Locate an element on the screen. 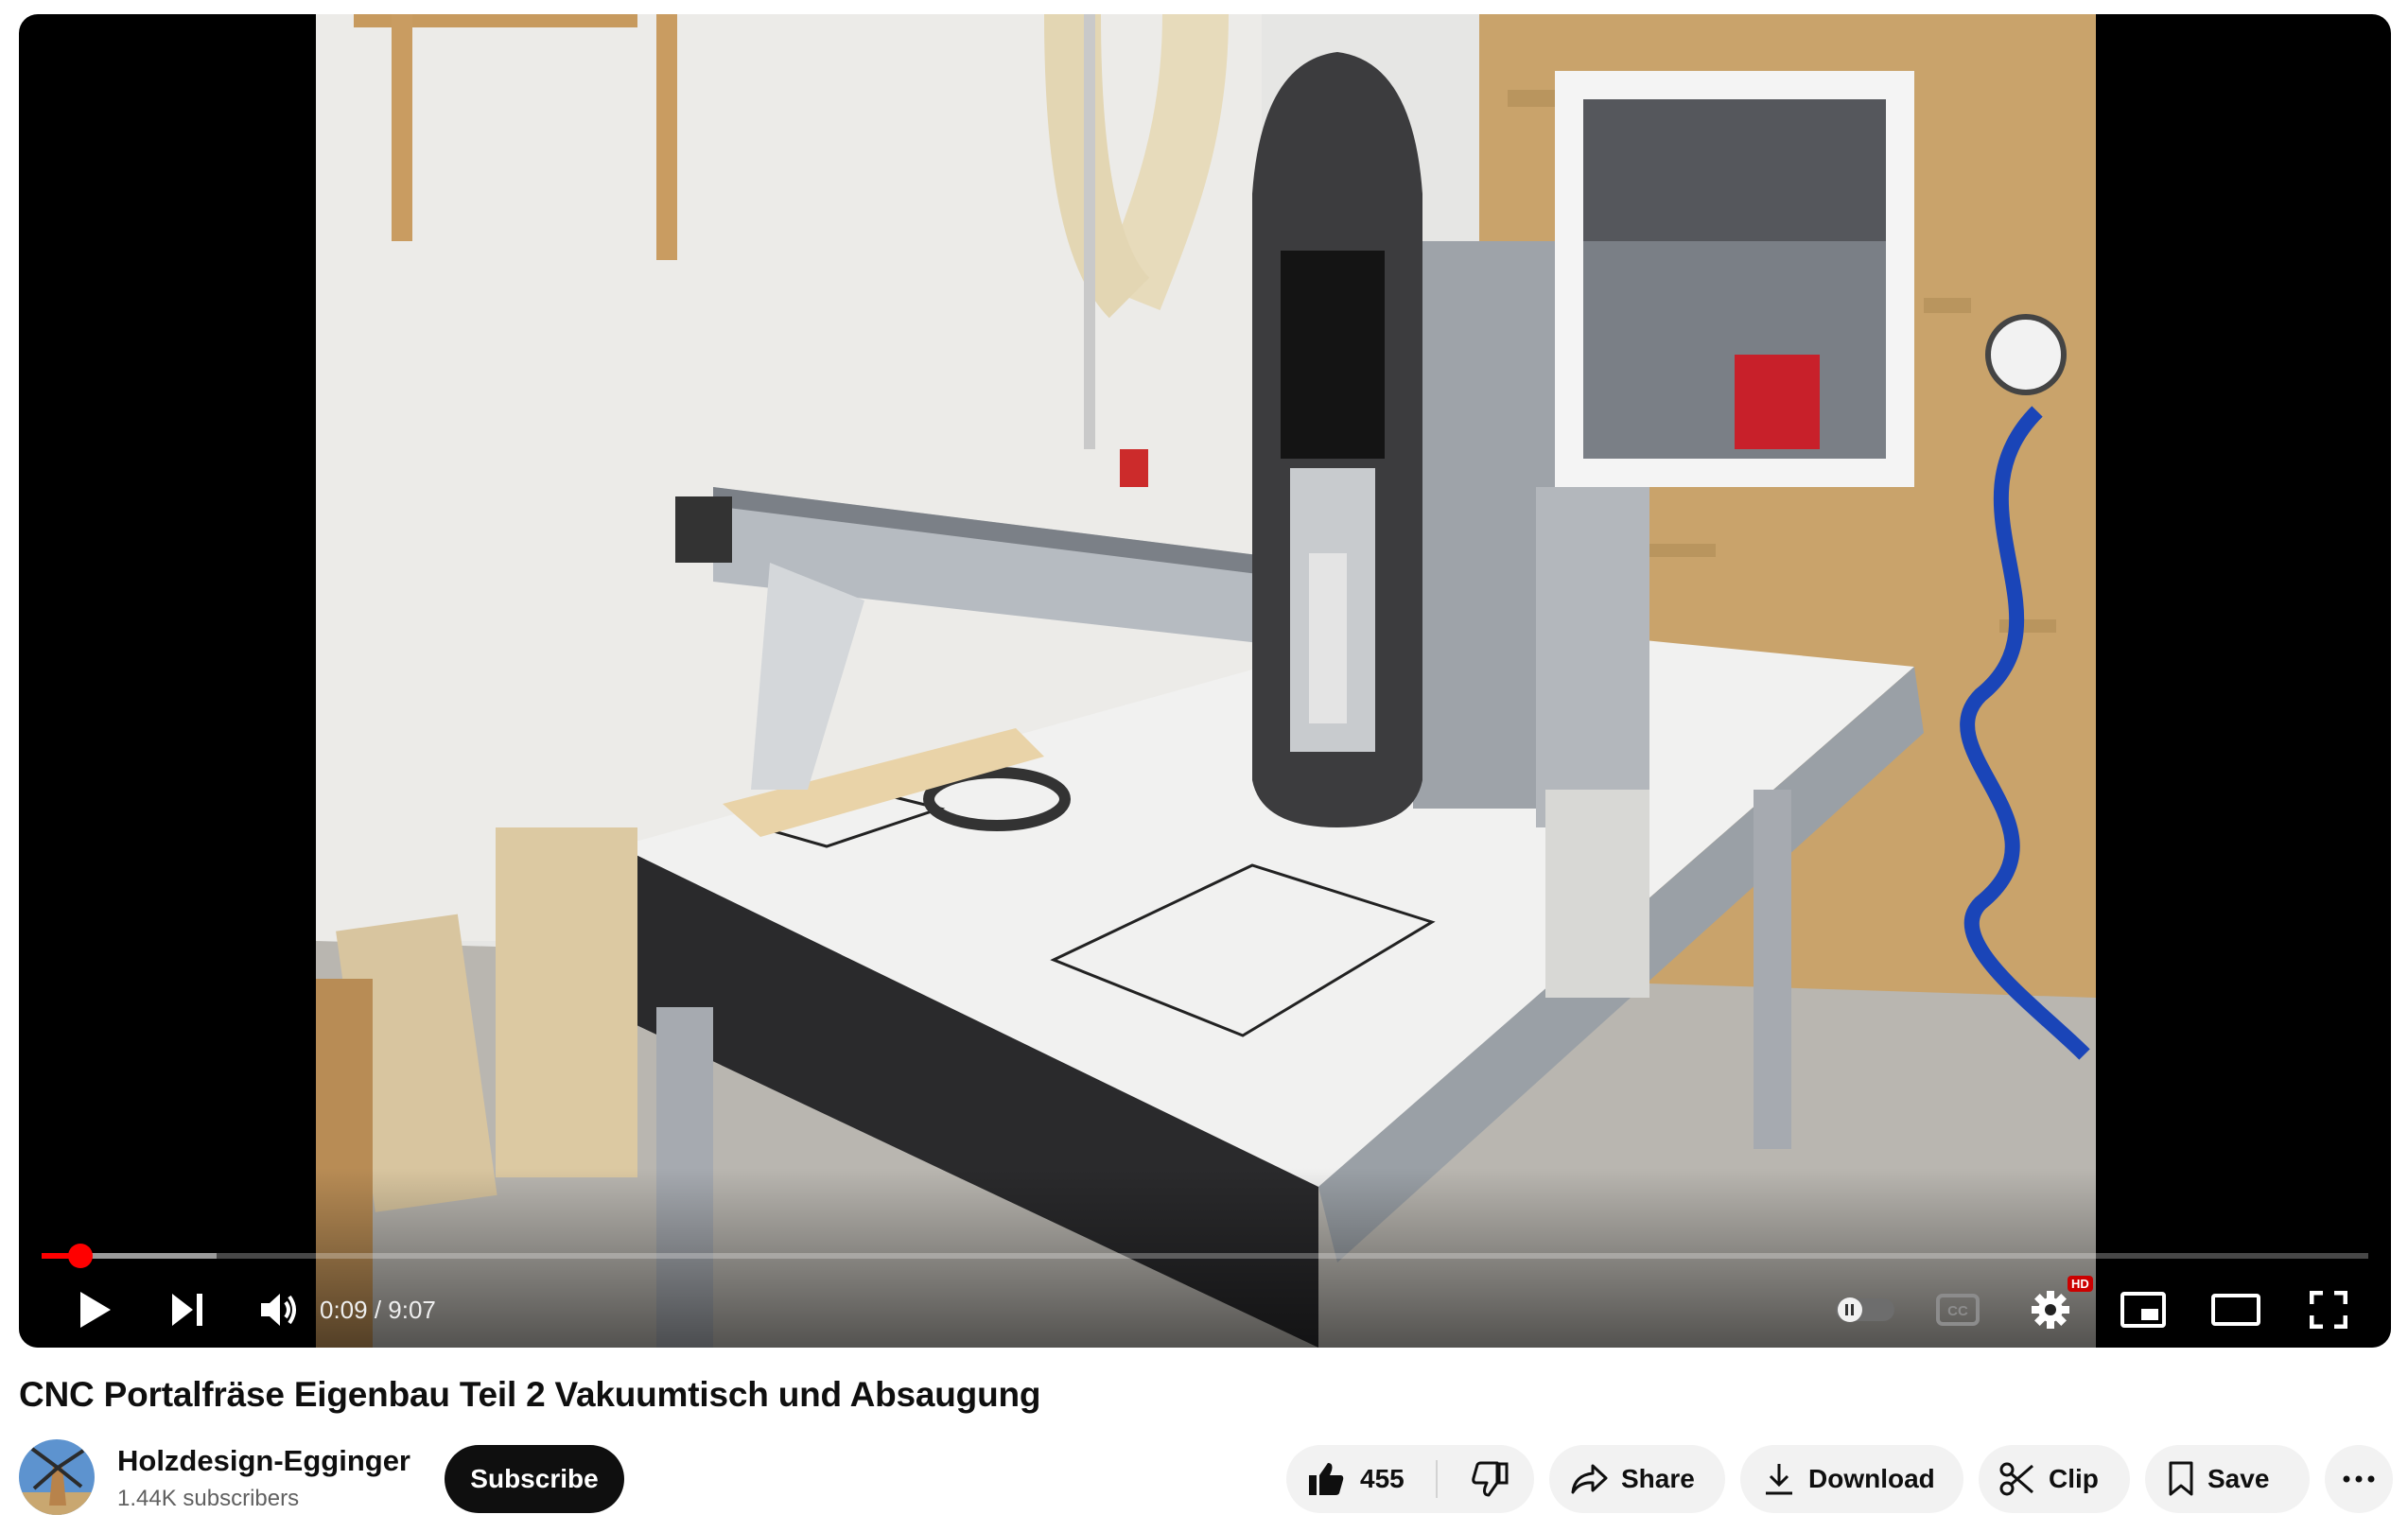  fullscreen-icon is located at coordinates (2329, 1310).